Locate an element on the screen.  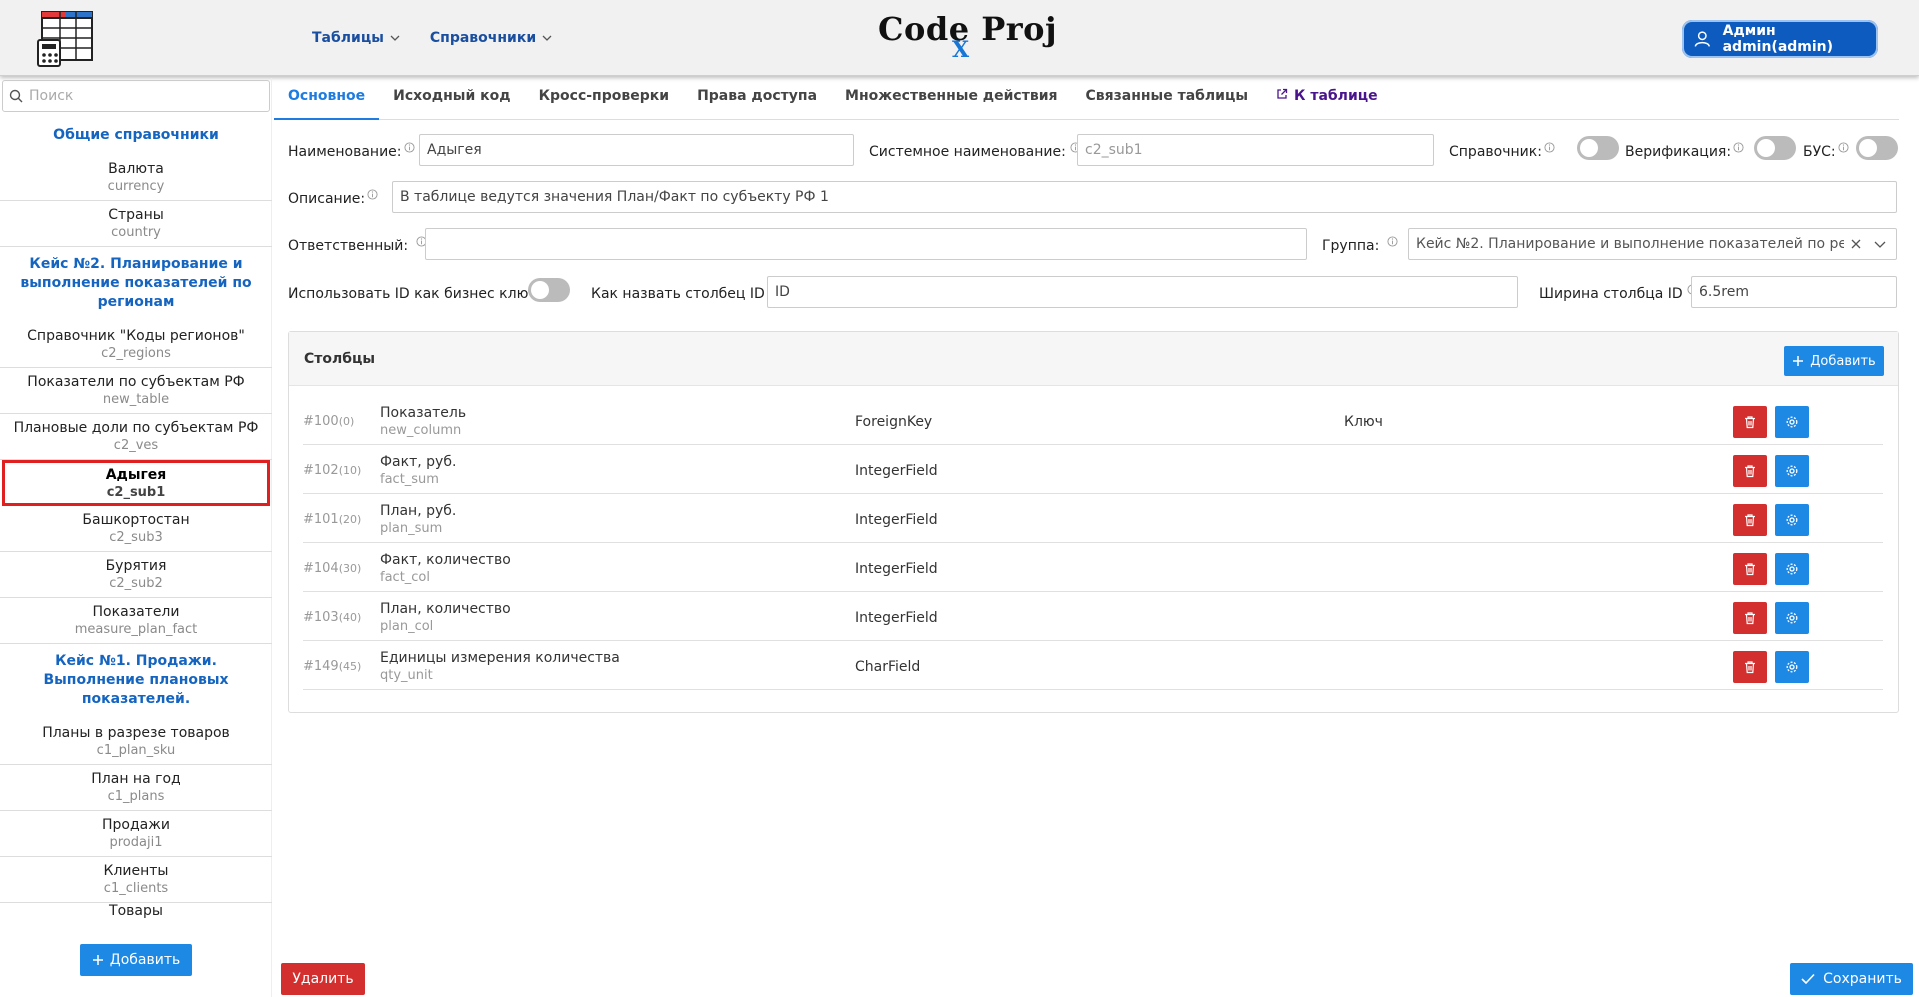
tab-cross-checks: Кросс-проверки is located at coordinates (604, 100).